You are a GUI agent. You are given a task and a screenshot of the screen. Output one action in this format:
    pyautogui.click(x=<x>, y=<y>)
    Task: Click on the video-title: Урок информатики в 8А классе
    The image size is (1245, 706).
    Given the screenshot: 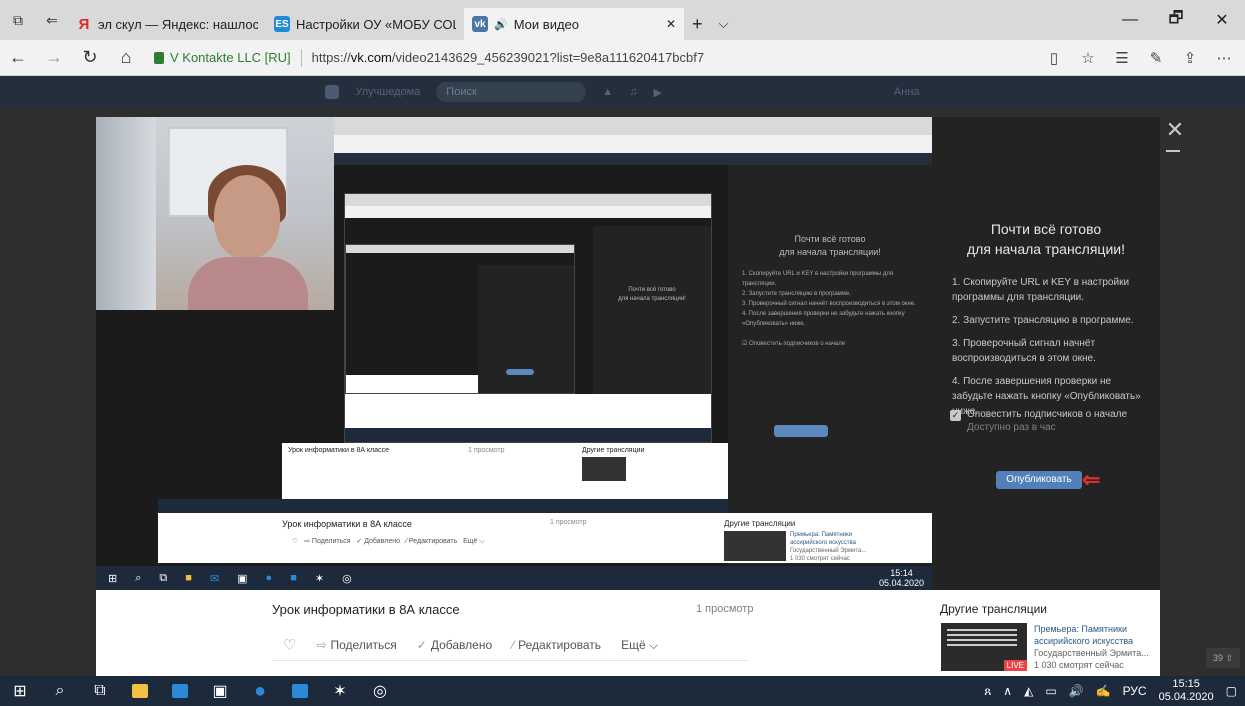 What is the action you would take?
    pyautogui.click(x=366, y=609)
    